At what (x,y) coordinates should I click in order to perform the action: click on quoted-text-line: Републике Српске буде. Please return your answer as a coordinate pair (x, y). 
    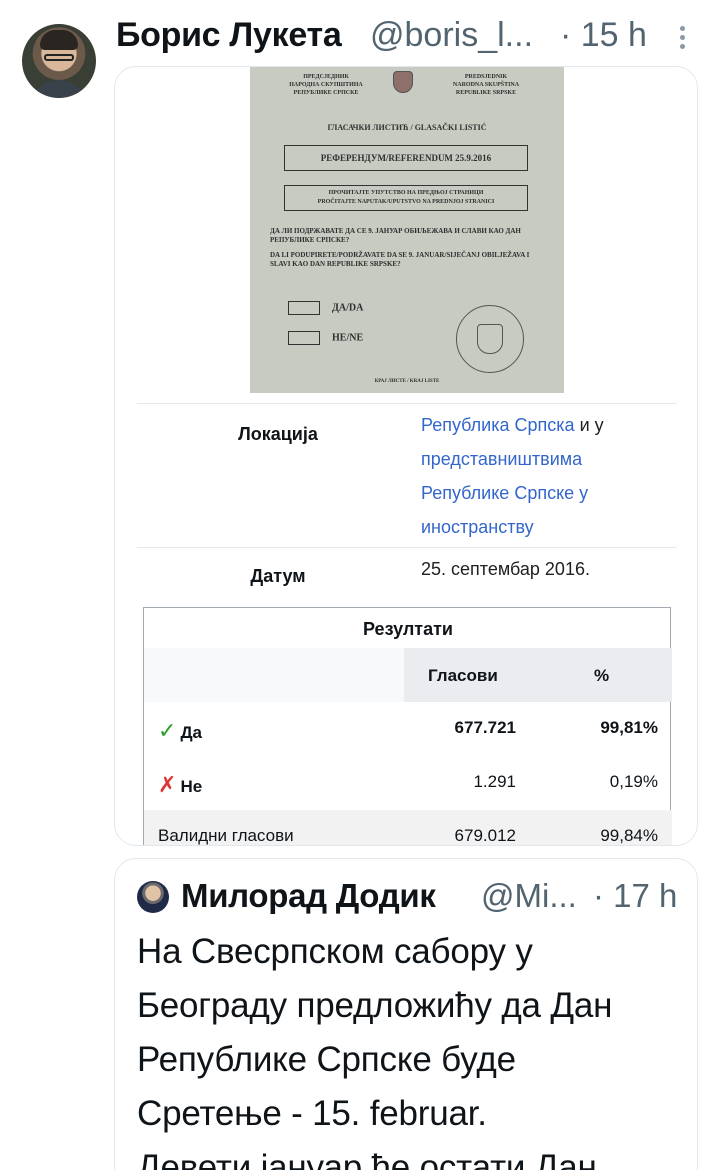
    Looking at the image, I should click on (326, 1059).